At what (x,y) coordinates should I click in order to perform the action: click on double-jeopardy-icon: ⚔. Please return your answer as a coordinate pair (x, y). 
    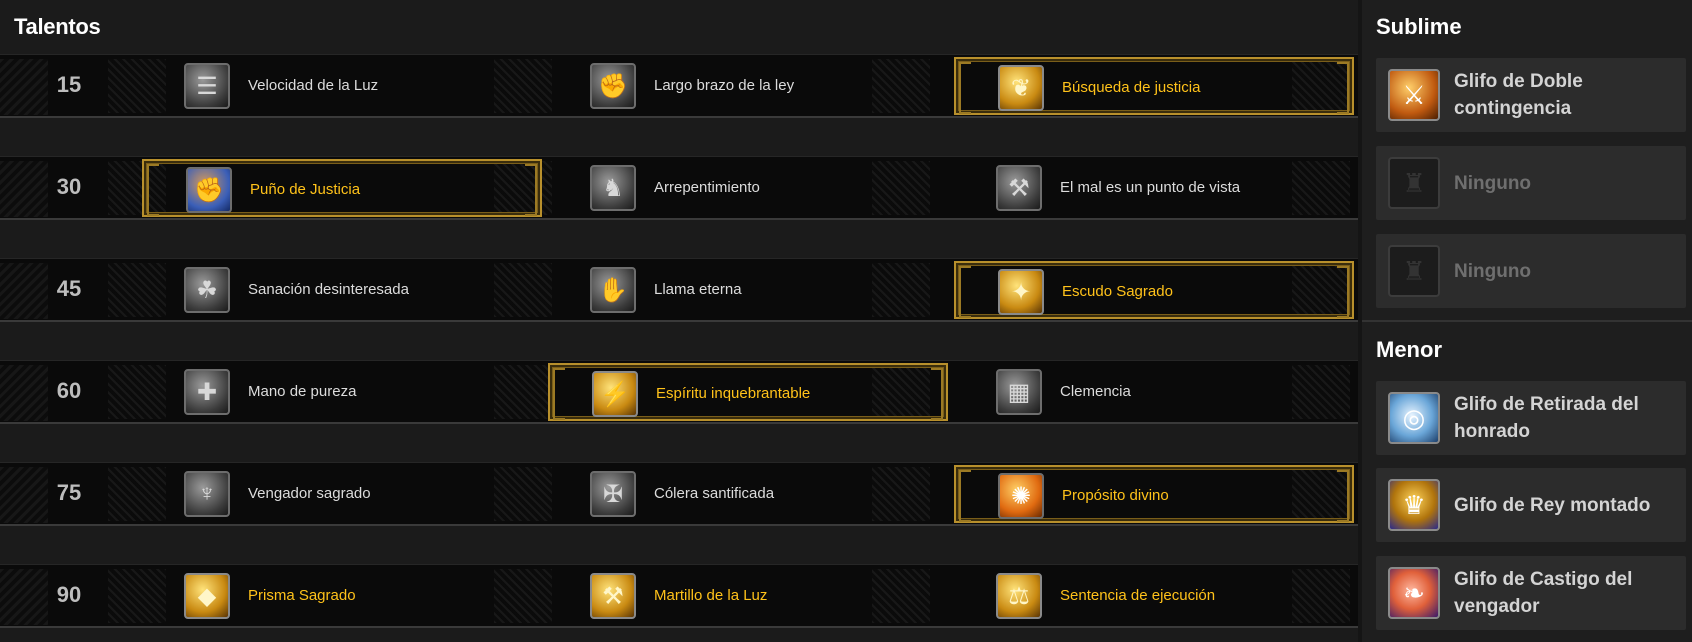
    Looking at the image, I should click on (1414, 95).